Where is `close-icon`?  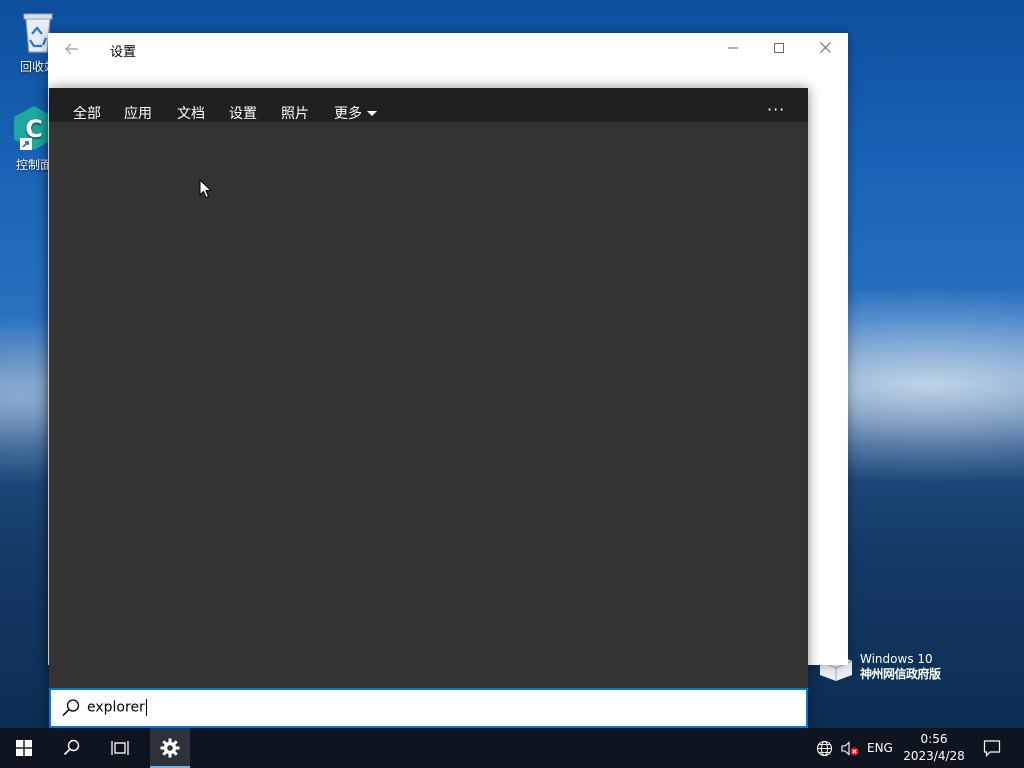 close-icon is located at coordinates (825, 47).